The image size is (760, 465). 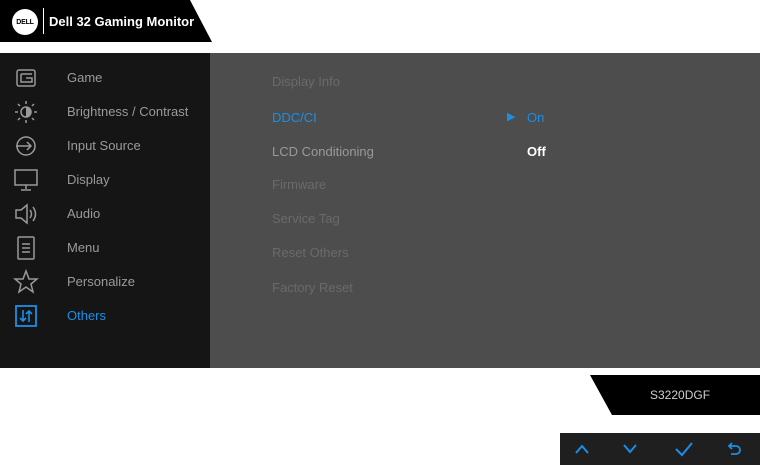 I want to click on logo-separator, so click(x=43, y=21).